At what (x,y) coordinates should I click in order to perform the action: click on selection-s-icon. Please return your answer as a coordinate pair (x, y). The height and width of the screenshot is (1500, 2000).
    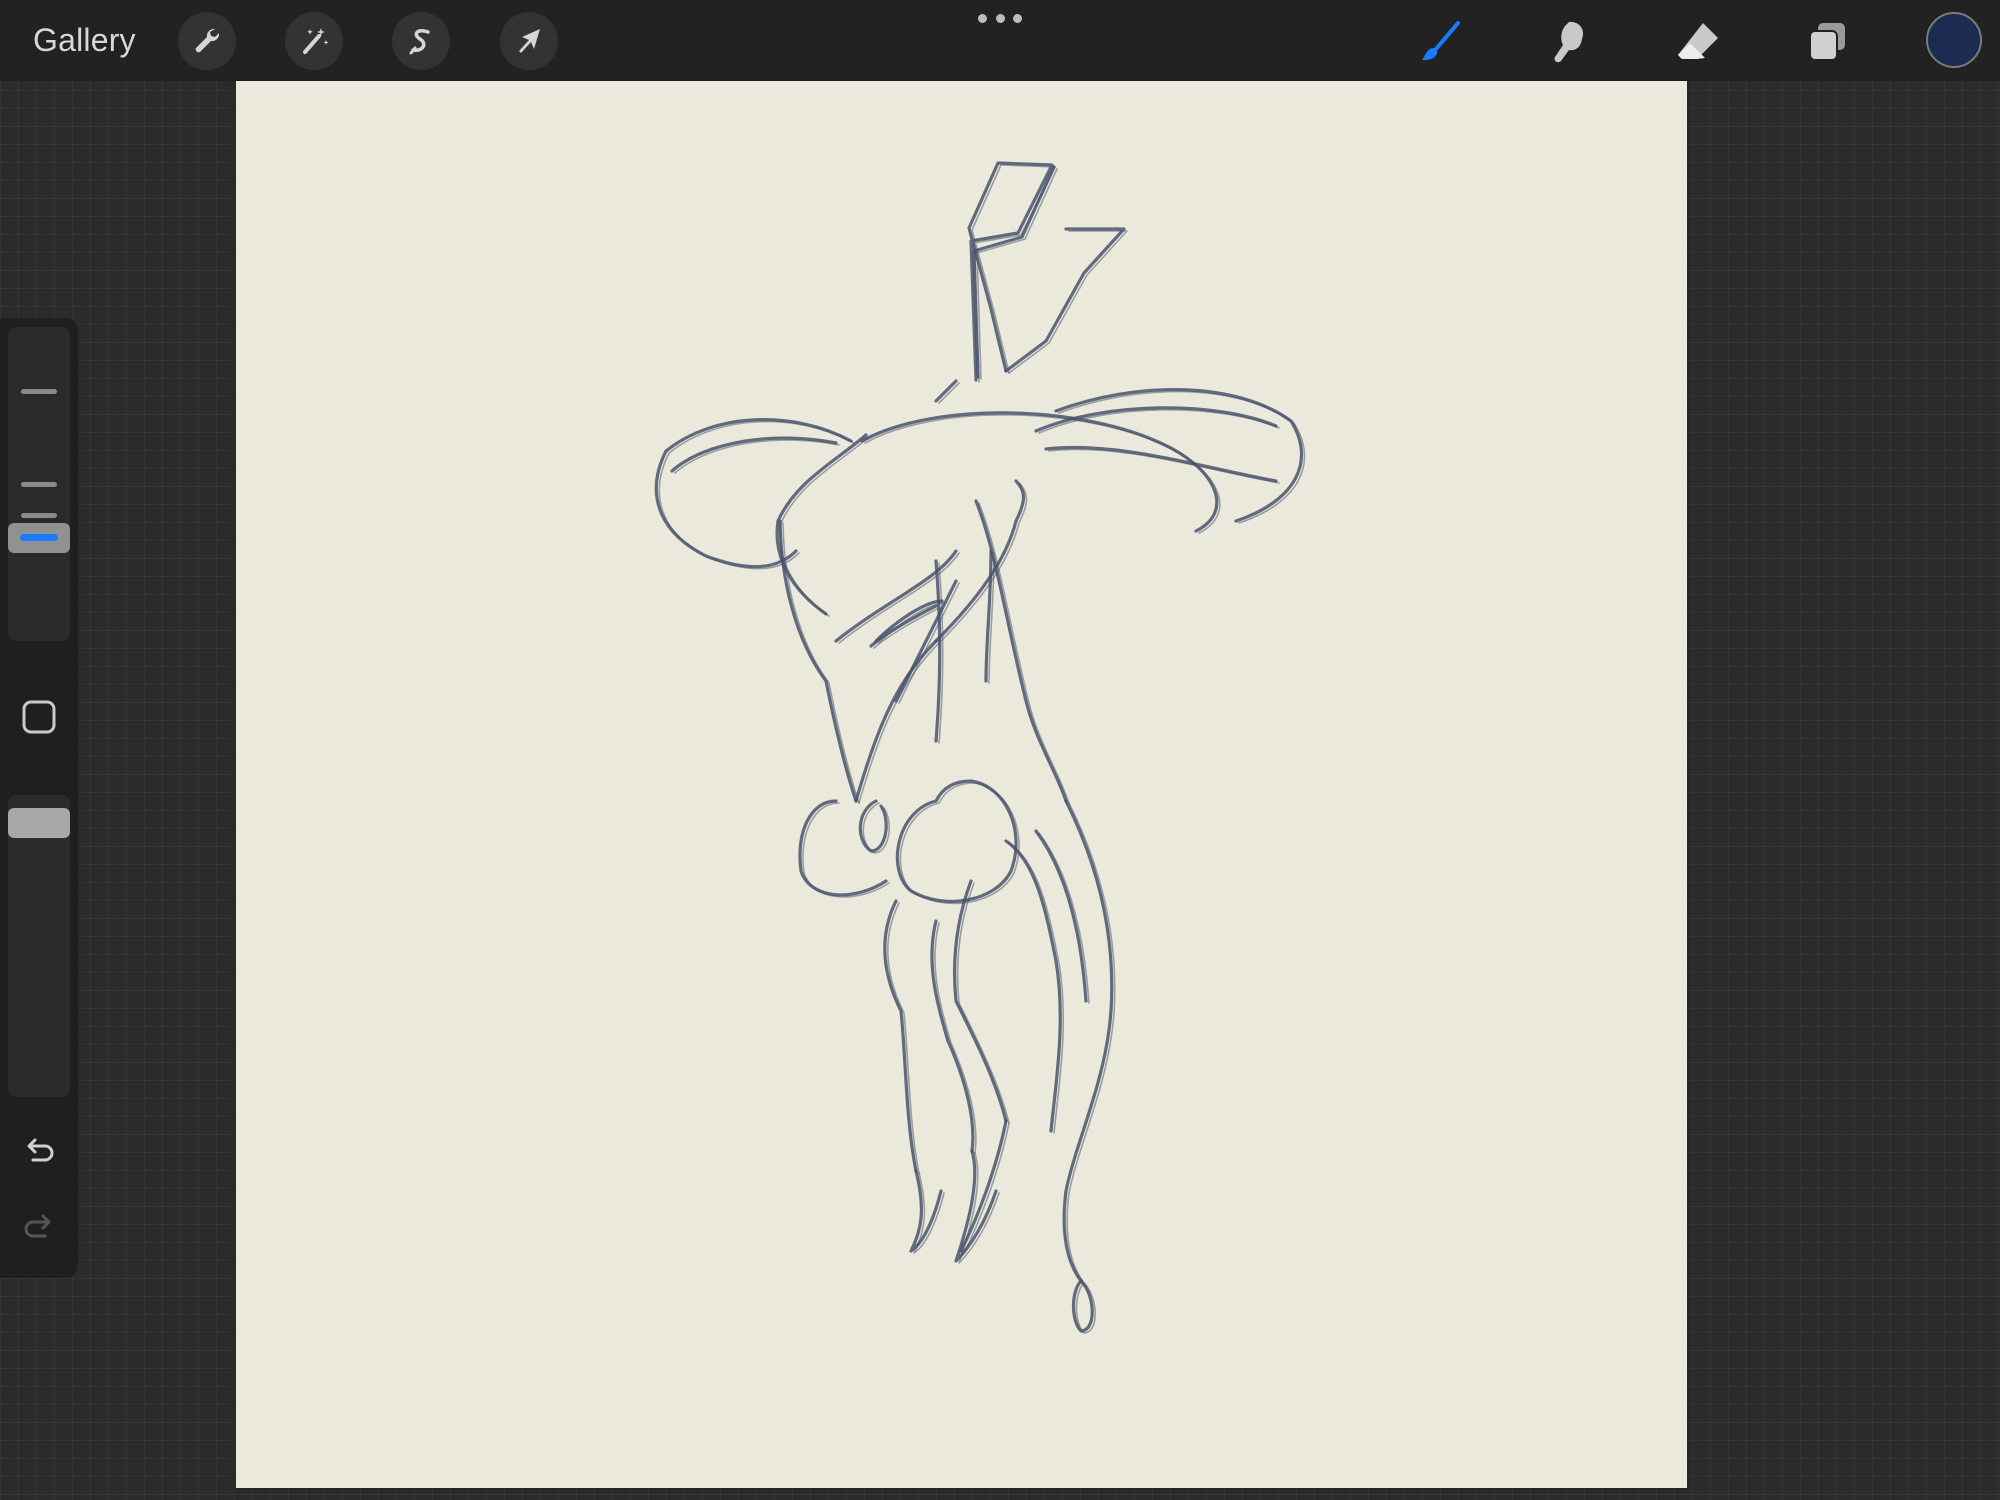
    Looking at the image, I should click on (419, 41).